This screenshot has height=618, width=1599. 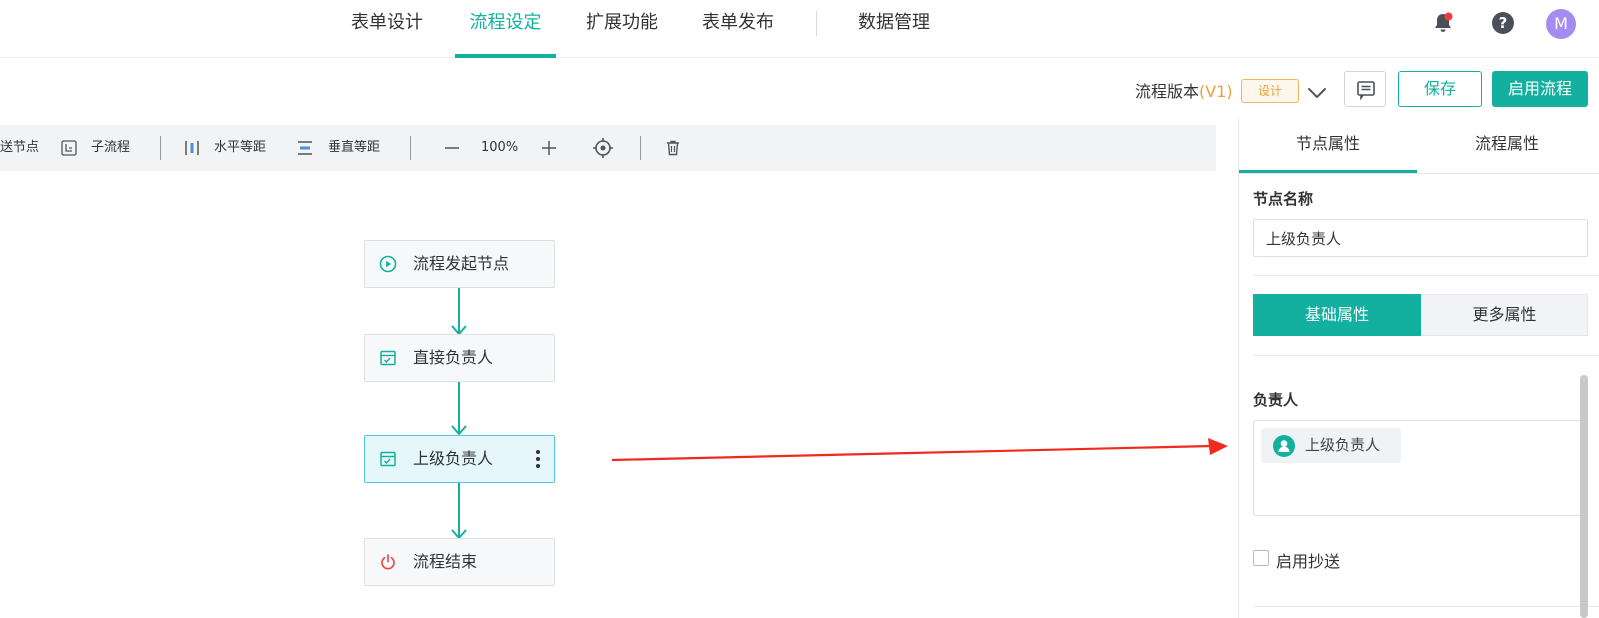 I want to click on node-label: 流程结束, so click(x=445, y=561).